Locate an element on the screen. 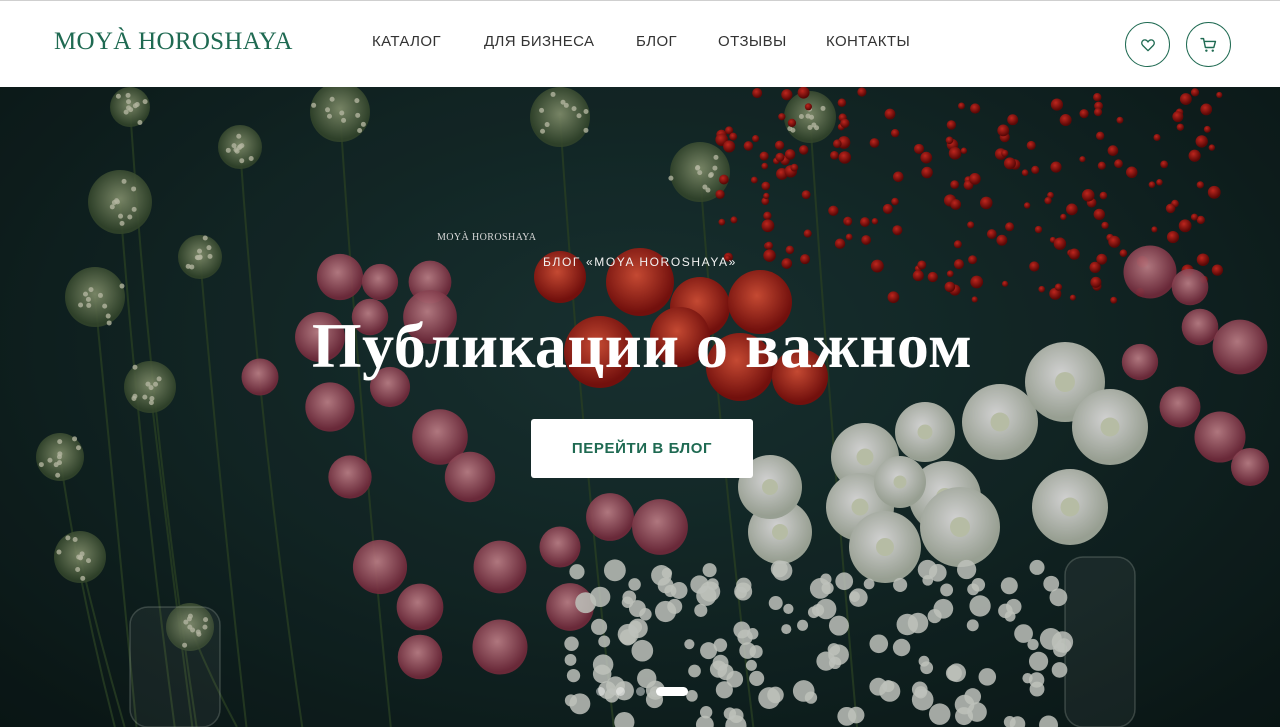 The height and width of the screenshot is (727, 1280). cart-icon is located at coordinates (1208, 44).